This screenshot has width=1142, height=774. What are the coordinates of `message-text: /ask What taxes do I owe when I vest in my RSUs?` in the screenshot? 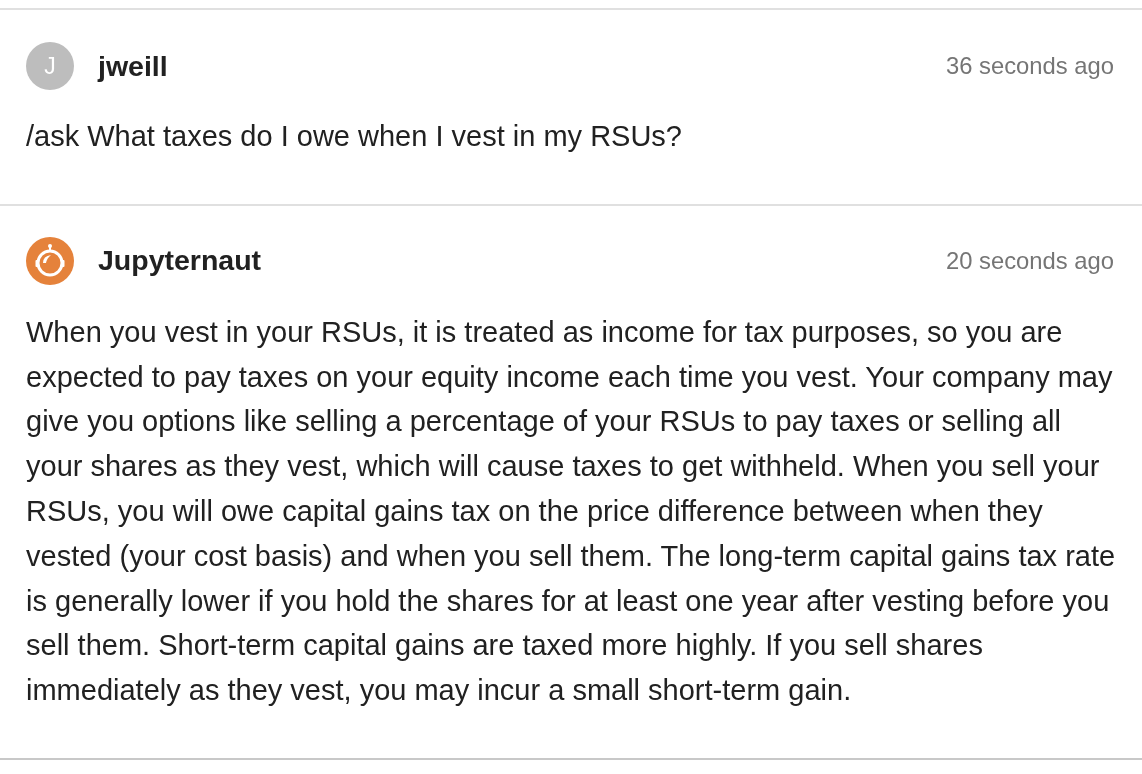 It's located at (354, 136).